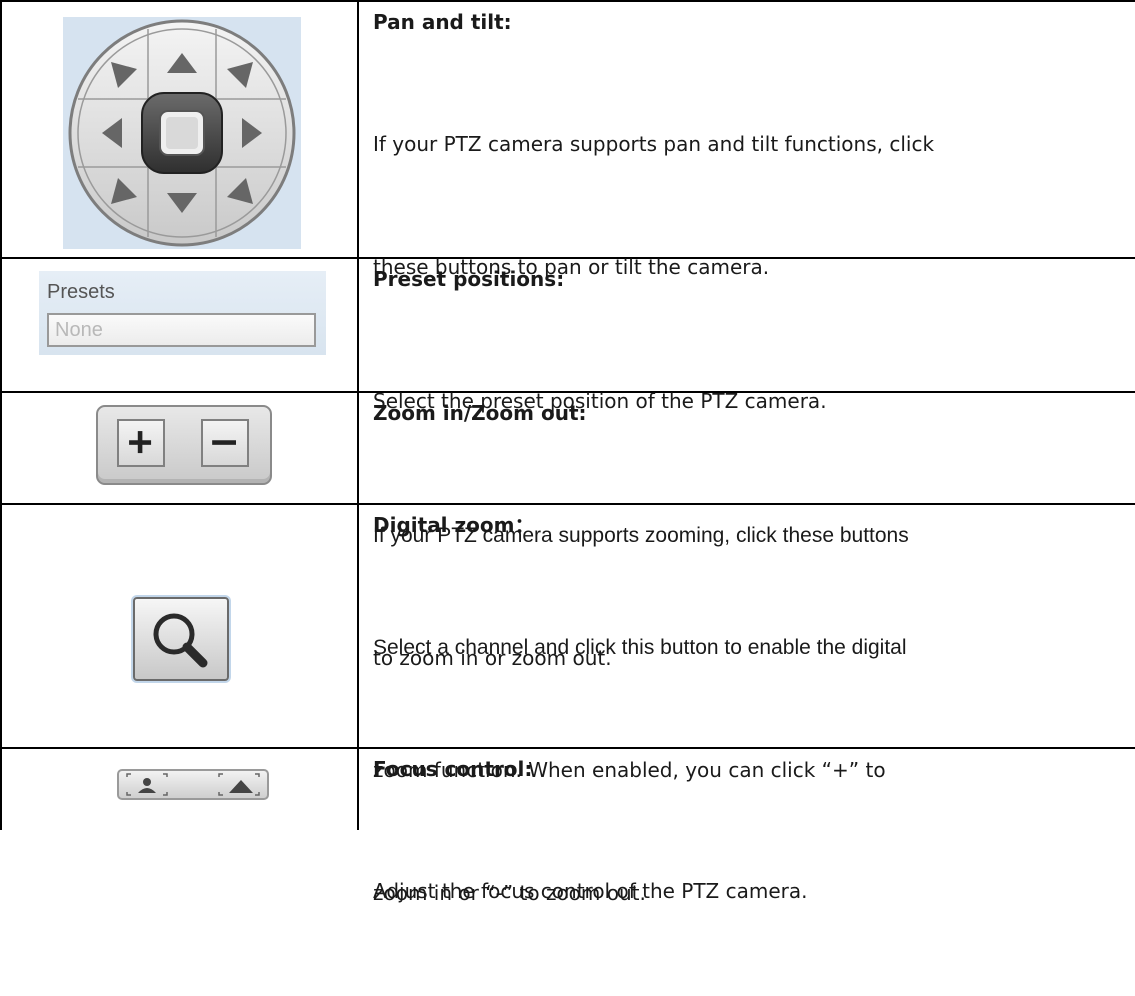  What do you see at coordinates (147, 782) in the screenshot?
I see `person-icon` at bounding box center [147, 782].